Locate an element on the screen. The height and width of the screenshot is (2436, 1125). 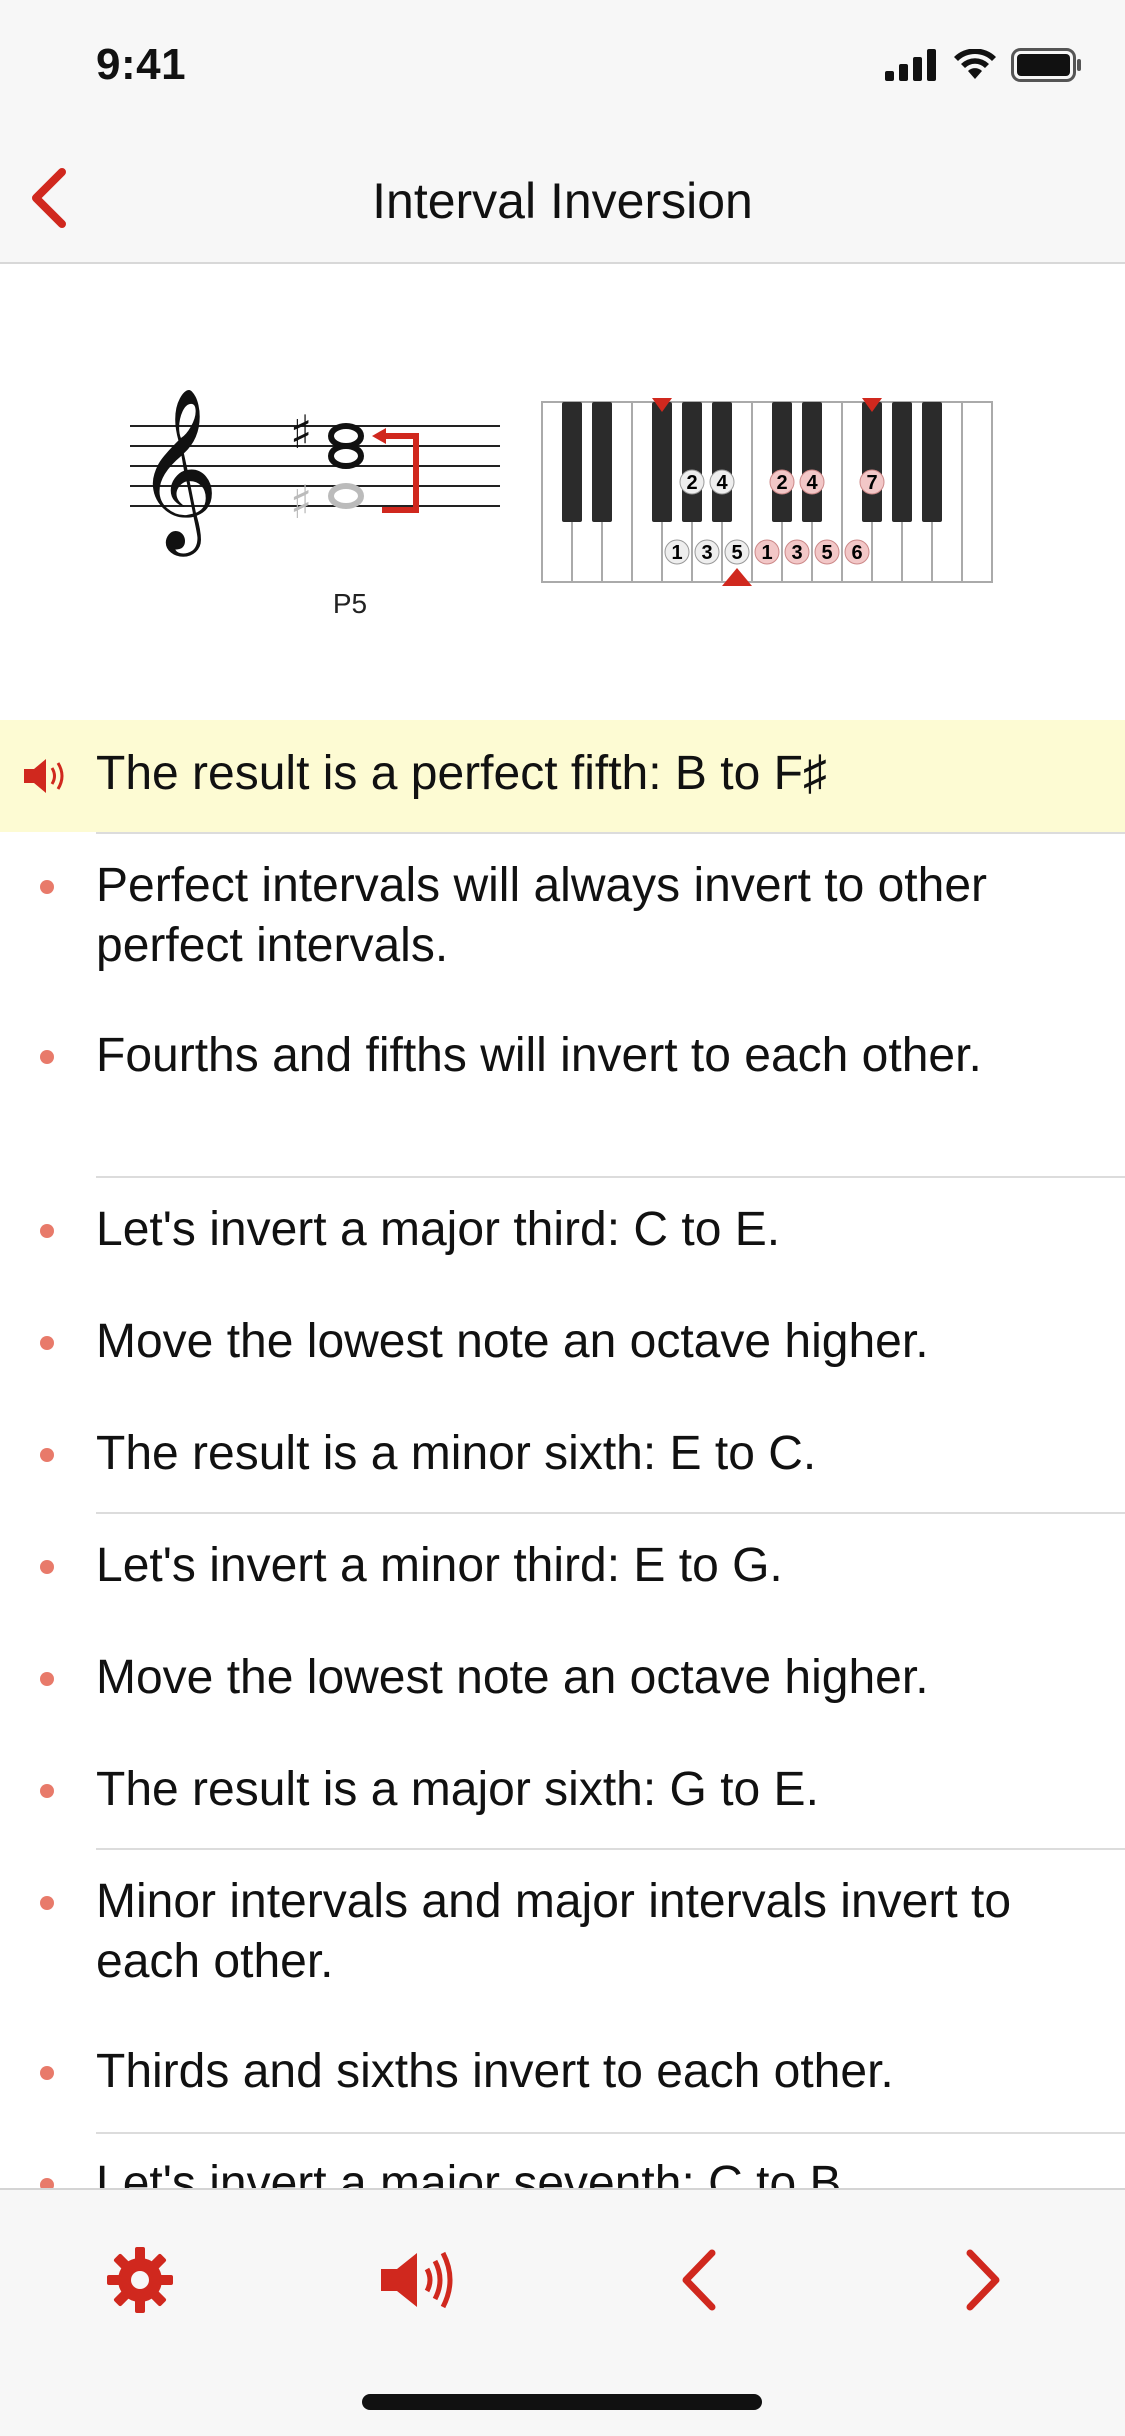
treble-clef-icon: 𝄞 is located at coordinates (177, 472).